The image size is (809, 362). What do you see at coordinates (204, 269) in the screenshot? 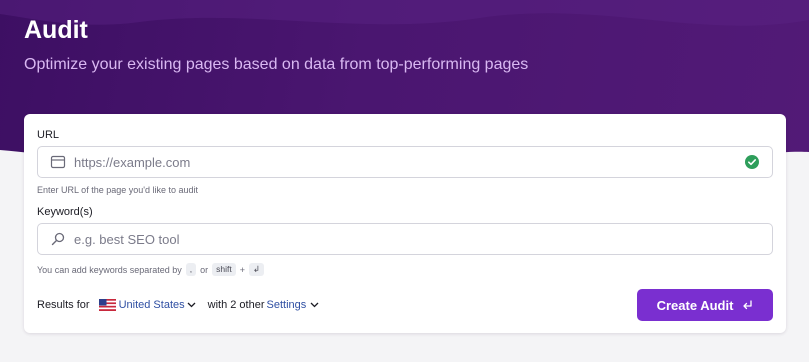
I see `hint-or-text: or` at bounding box center [204, 269].